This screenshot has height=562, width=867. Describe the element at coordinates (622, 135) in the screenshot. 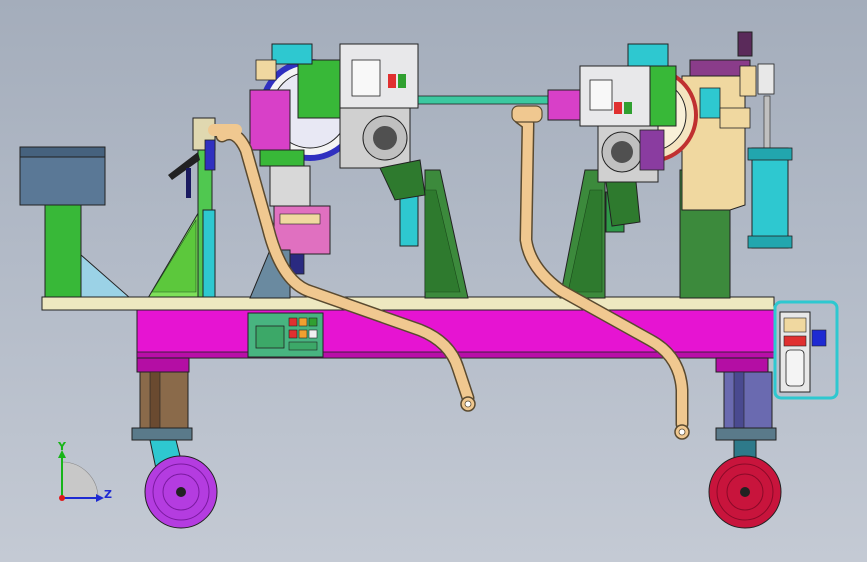

I see `right-weld-head` at that location.